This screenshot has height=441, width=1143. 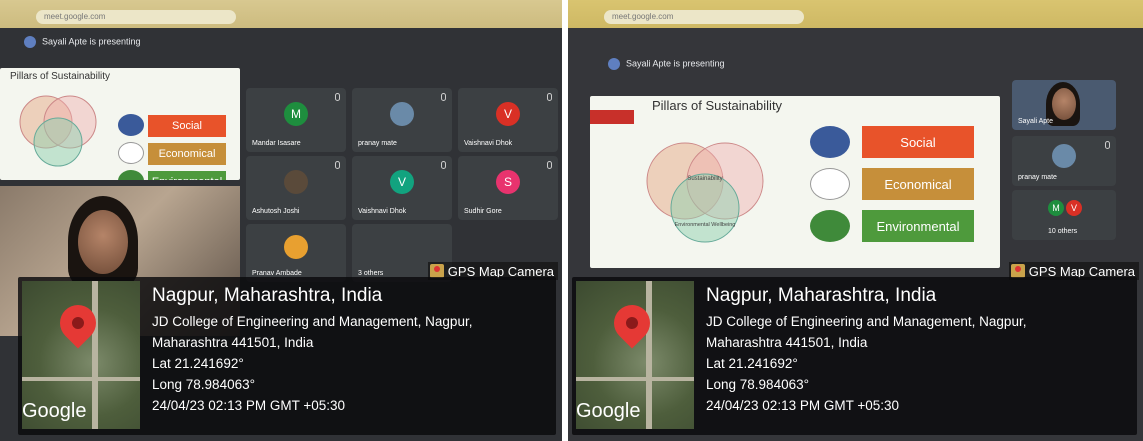 I want to click on participant-tile: S Sudhir Gore, so click(x=508, y=188).